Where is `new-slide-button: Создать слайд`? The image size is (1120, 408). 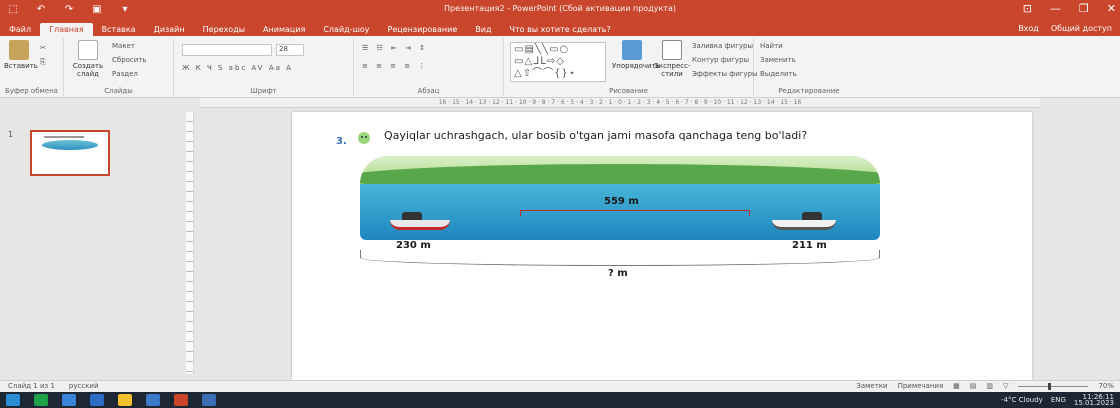
new-slide-button: Создать слайд is located at coordinates (88, 59).